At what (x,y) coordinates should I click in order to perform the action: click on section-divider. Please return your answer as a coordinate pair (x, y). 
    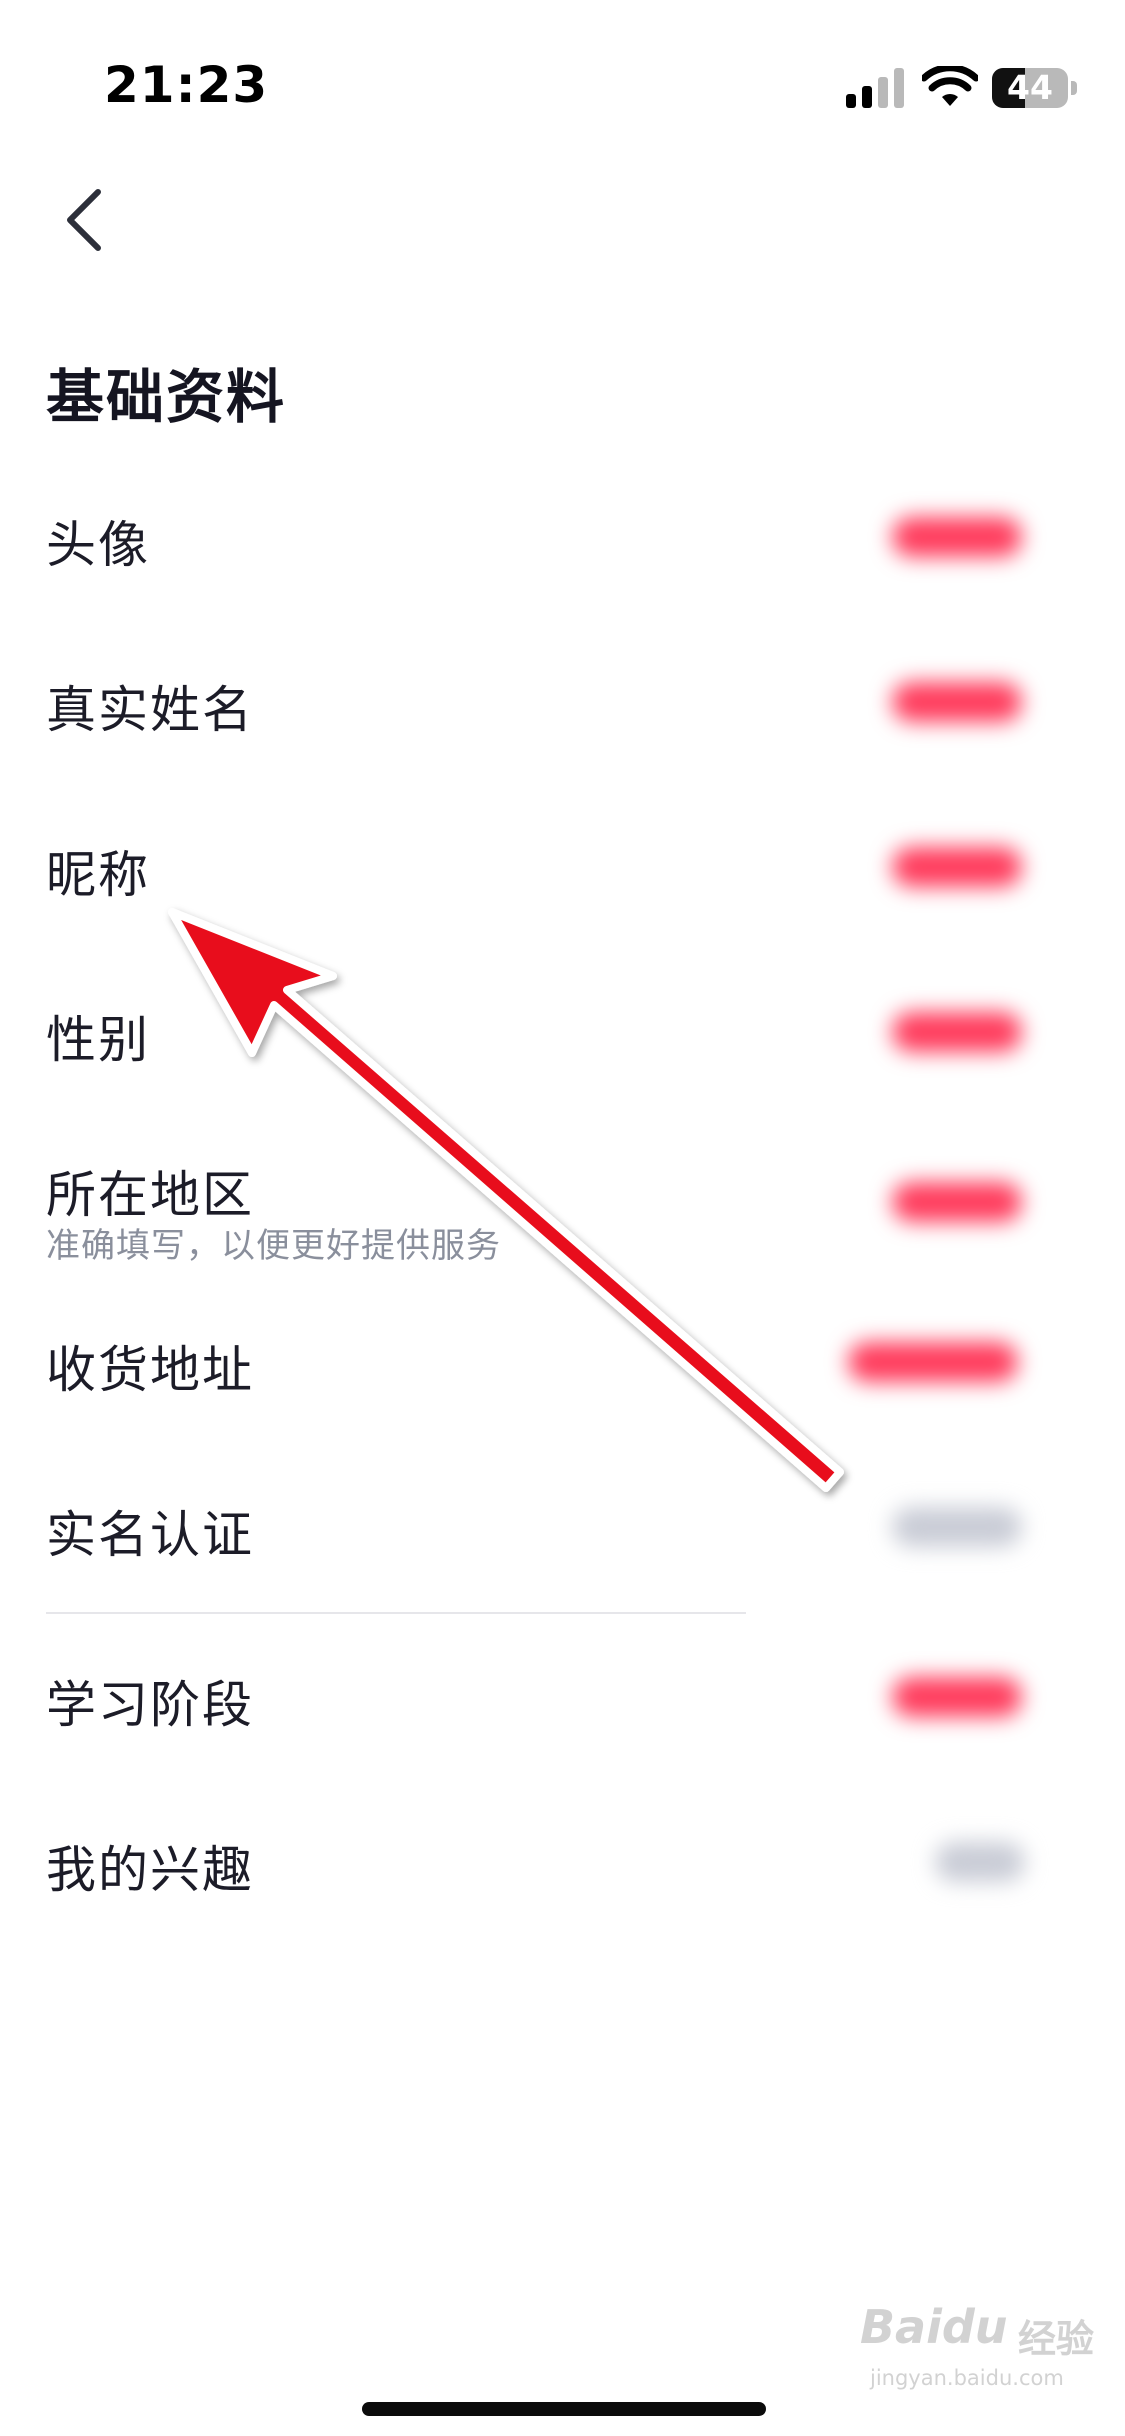
    Looking at the image, I should click on (396, 1613).